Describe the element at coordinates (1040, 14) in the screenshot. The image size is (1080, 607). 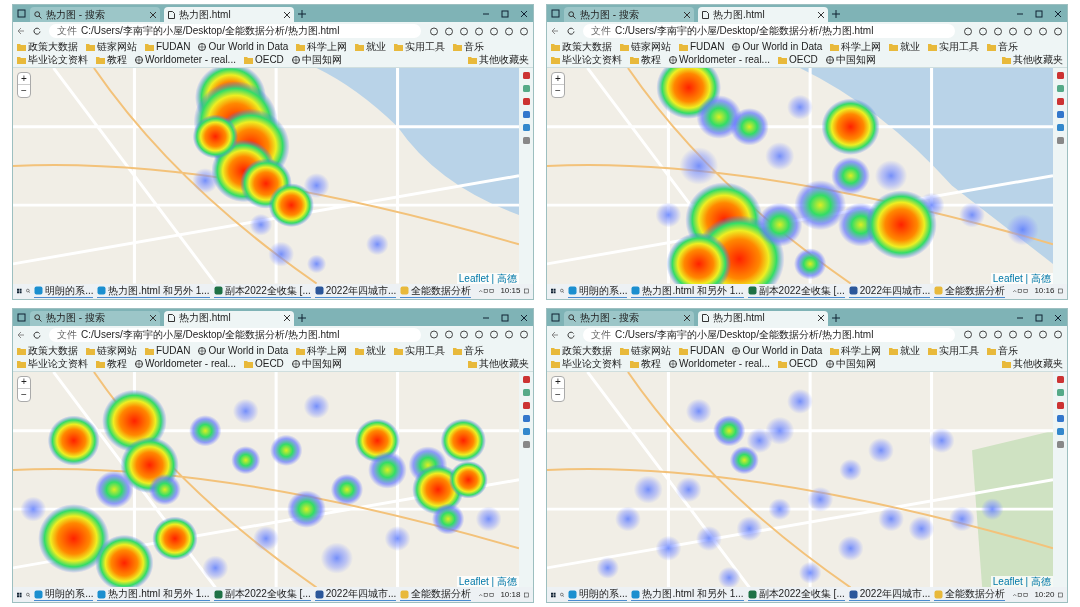
I see `window-controls-icon` at that location.